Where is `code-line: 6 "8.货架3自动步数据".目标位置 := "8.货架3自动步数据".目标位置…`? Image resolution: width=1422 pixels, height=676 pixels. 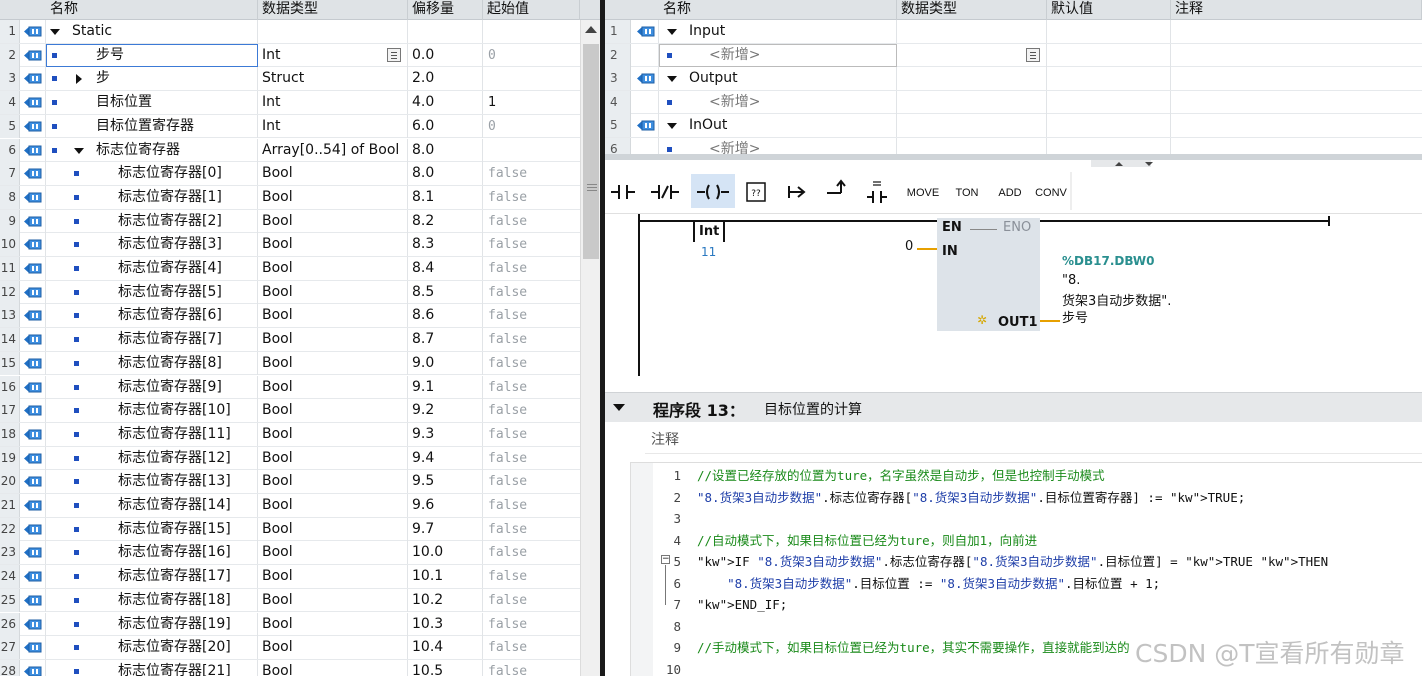 code-line: 6 "8.货架3自动步数据".目标位置 := "8.货架3自动步数据".目标位置… is located at coordinates (1037, 584).